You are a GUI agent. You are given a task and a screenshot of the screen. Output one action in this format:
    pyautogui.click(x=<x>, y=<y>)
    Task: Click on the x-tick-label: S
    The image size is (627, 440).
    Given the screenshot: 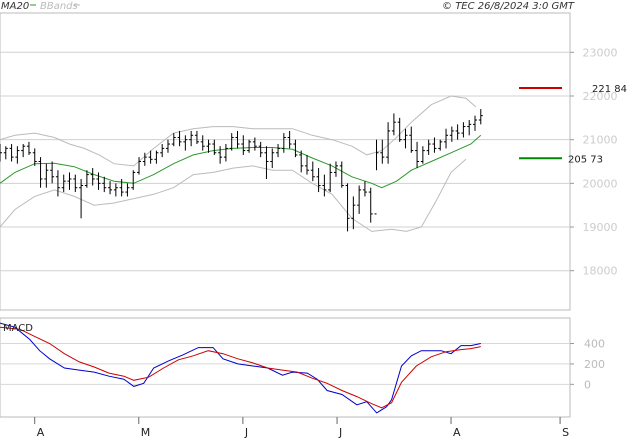 What is the action you would take?
    pyautogui.click(x=565, y=432)
    